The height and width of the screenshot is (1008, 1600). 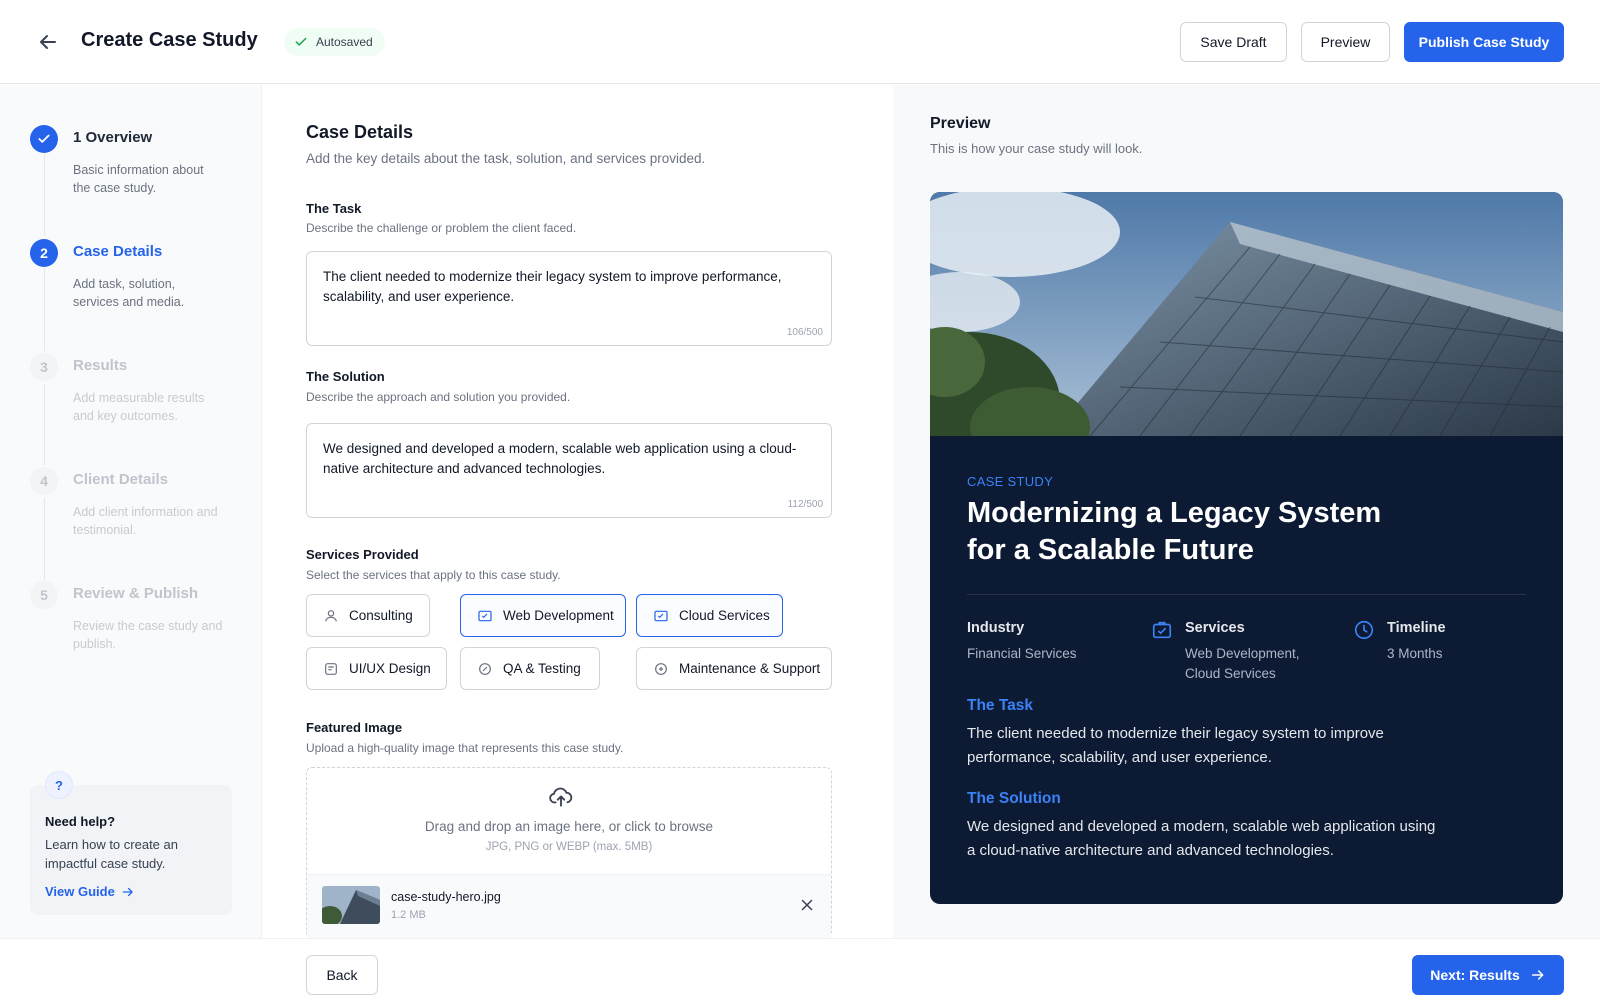 What do you see at coordinates (569, 906) in the screenshot?
I see `uploaded-file-row: case-study-hero.jpg 1.2 MB` at bounding box center [569, 906].